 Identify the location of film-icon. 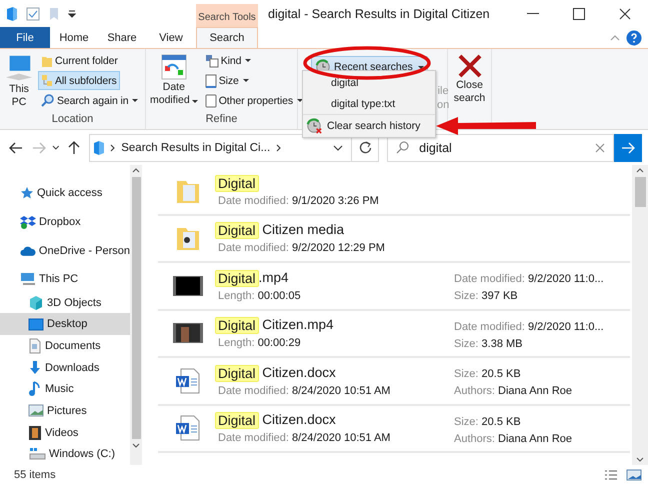
(35, 432).